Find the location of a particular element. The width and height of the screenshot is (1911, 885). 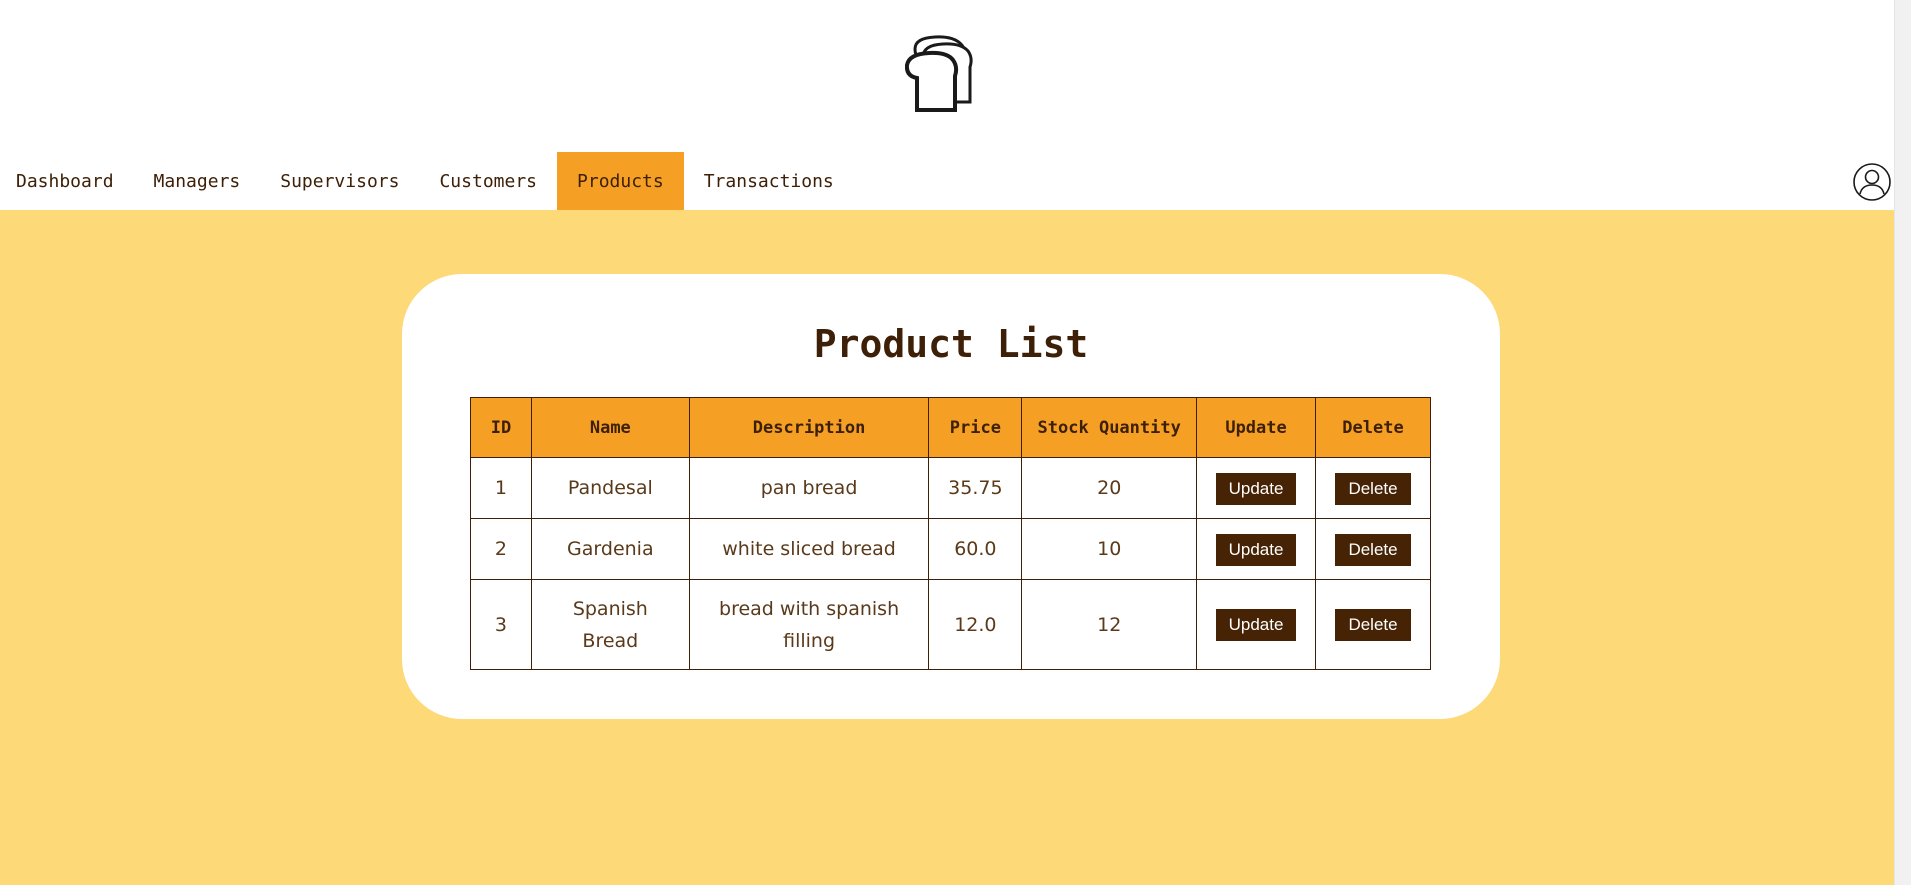

cell-id: 1 is located at coordinates (501, 488).